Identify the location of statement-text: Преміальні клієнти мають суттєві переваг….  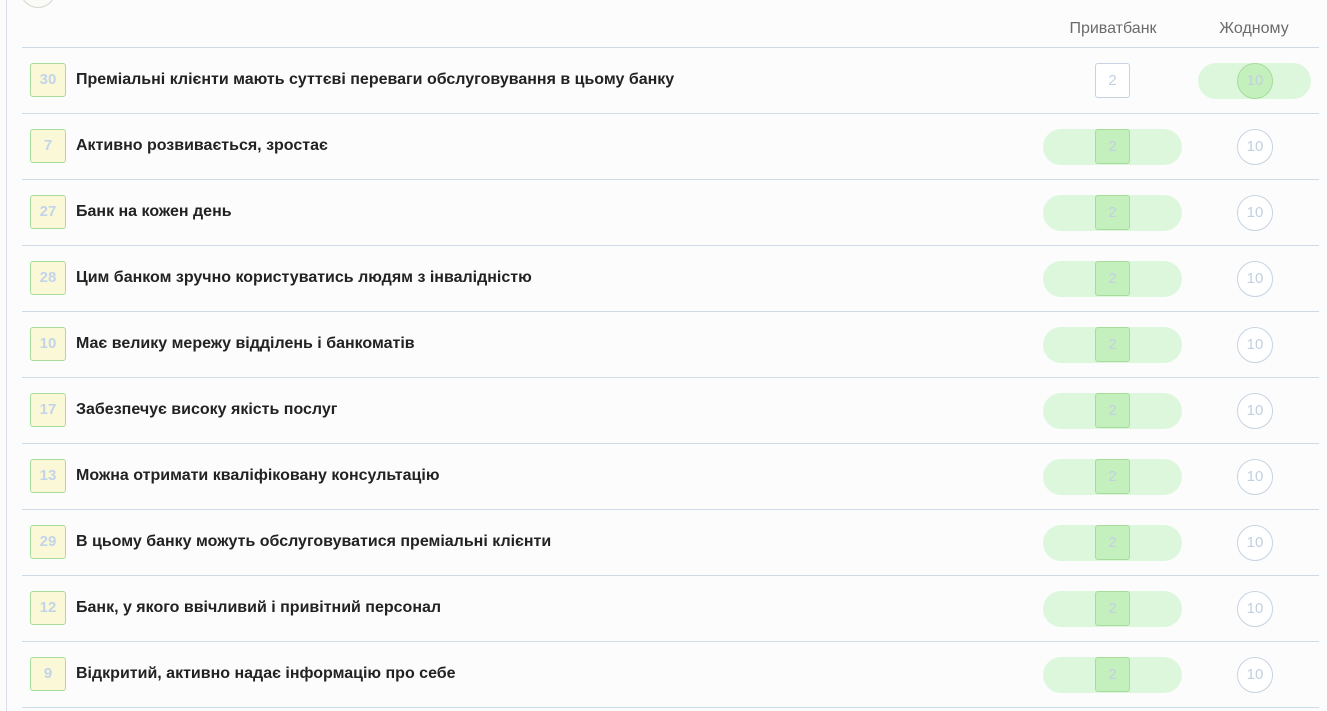
(375, 79).